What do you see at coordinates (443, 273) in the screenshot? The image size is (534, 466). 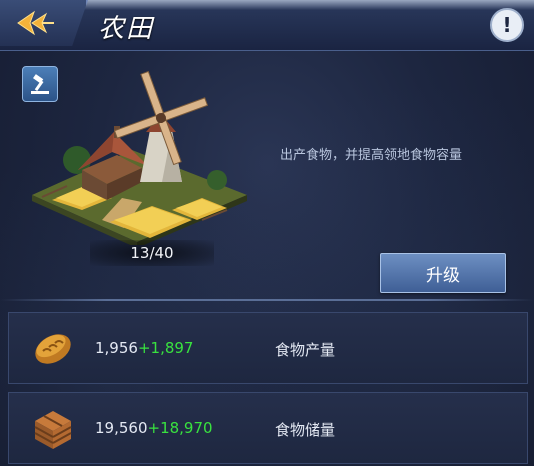 I see `upgrade-button: 升级` at bounding box center [443, 273].